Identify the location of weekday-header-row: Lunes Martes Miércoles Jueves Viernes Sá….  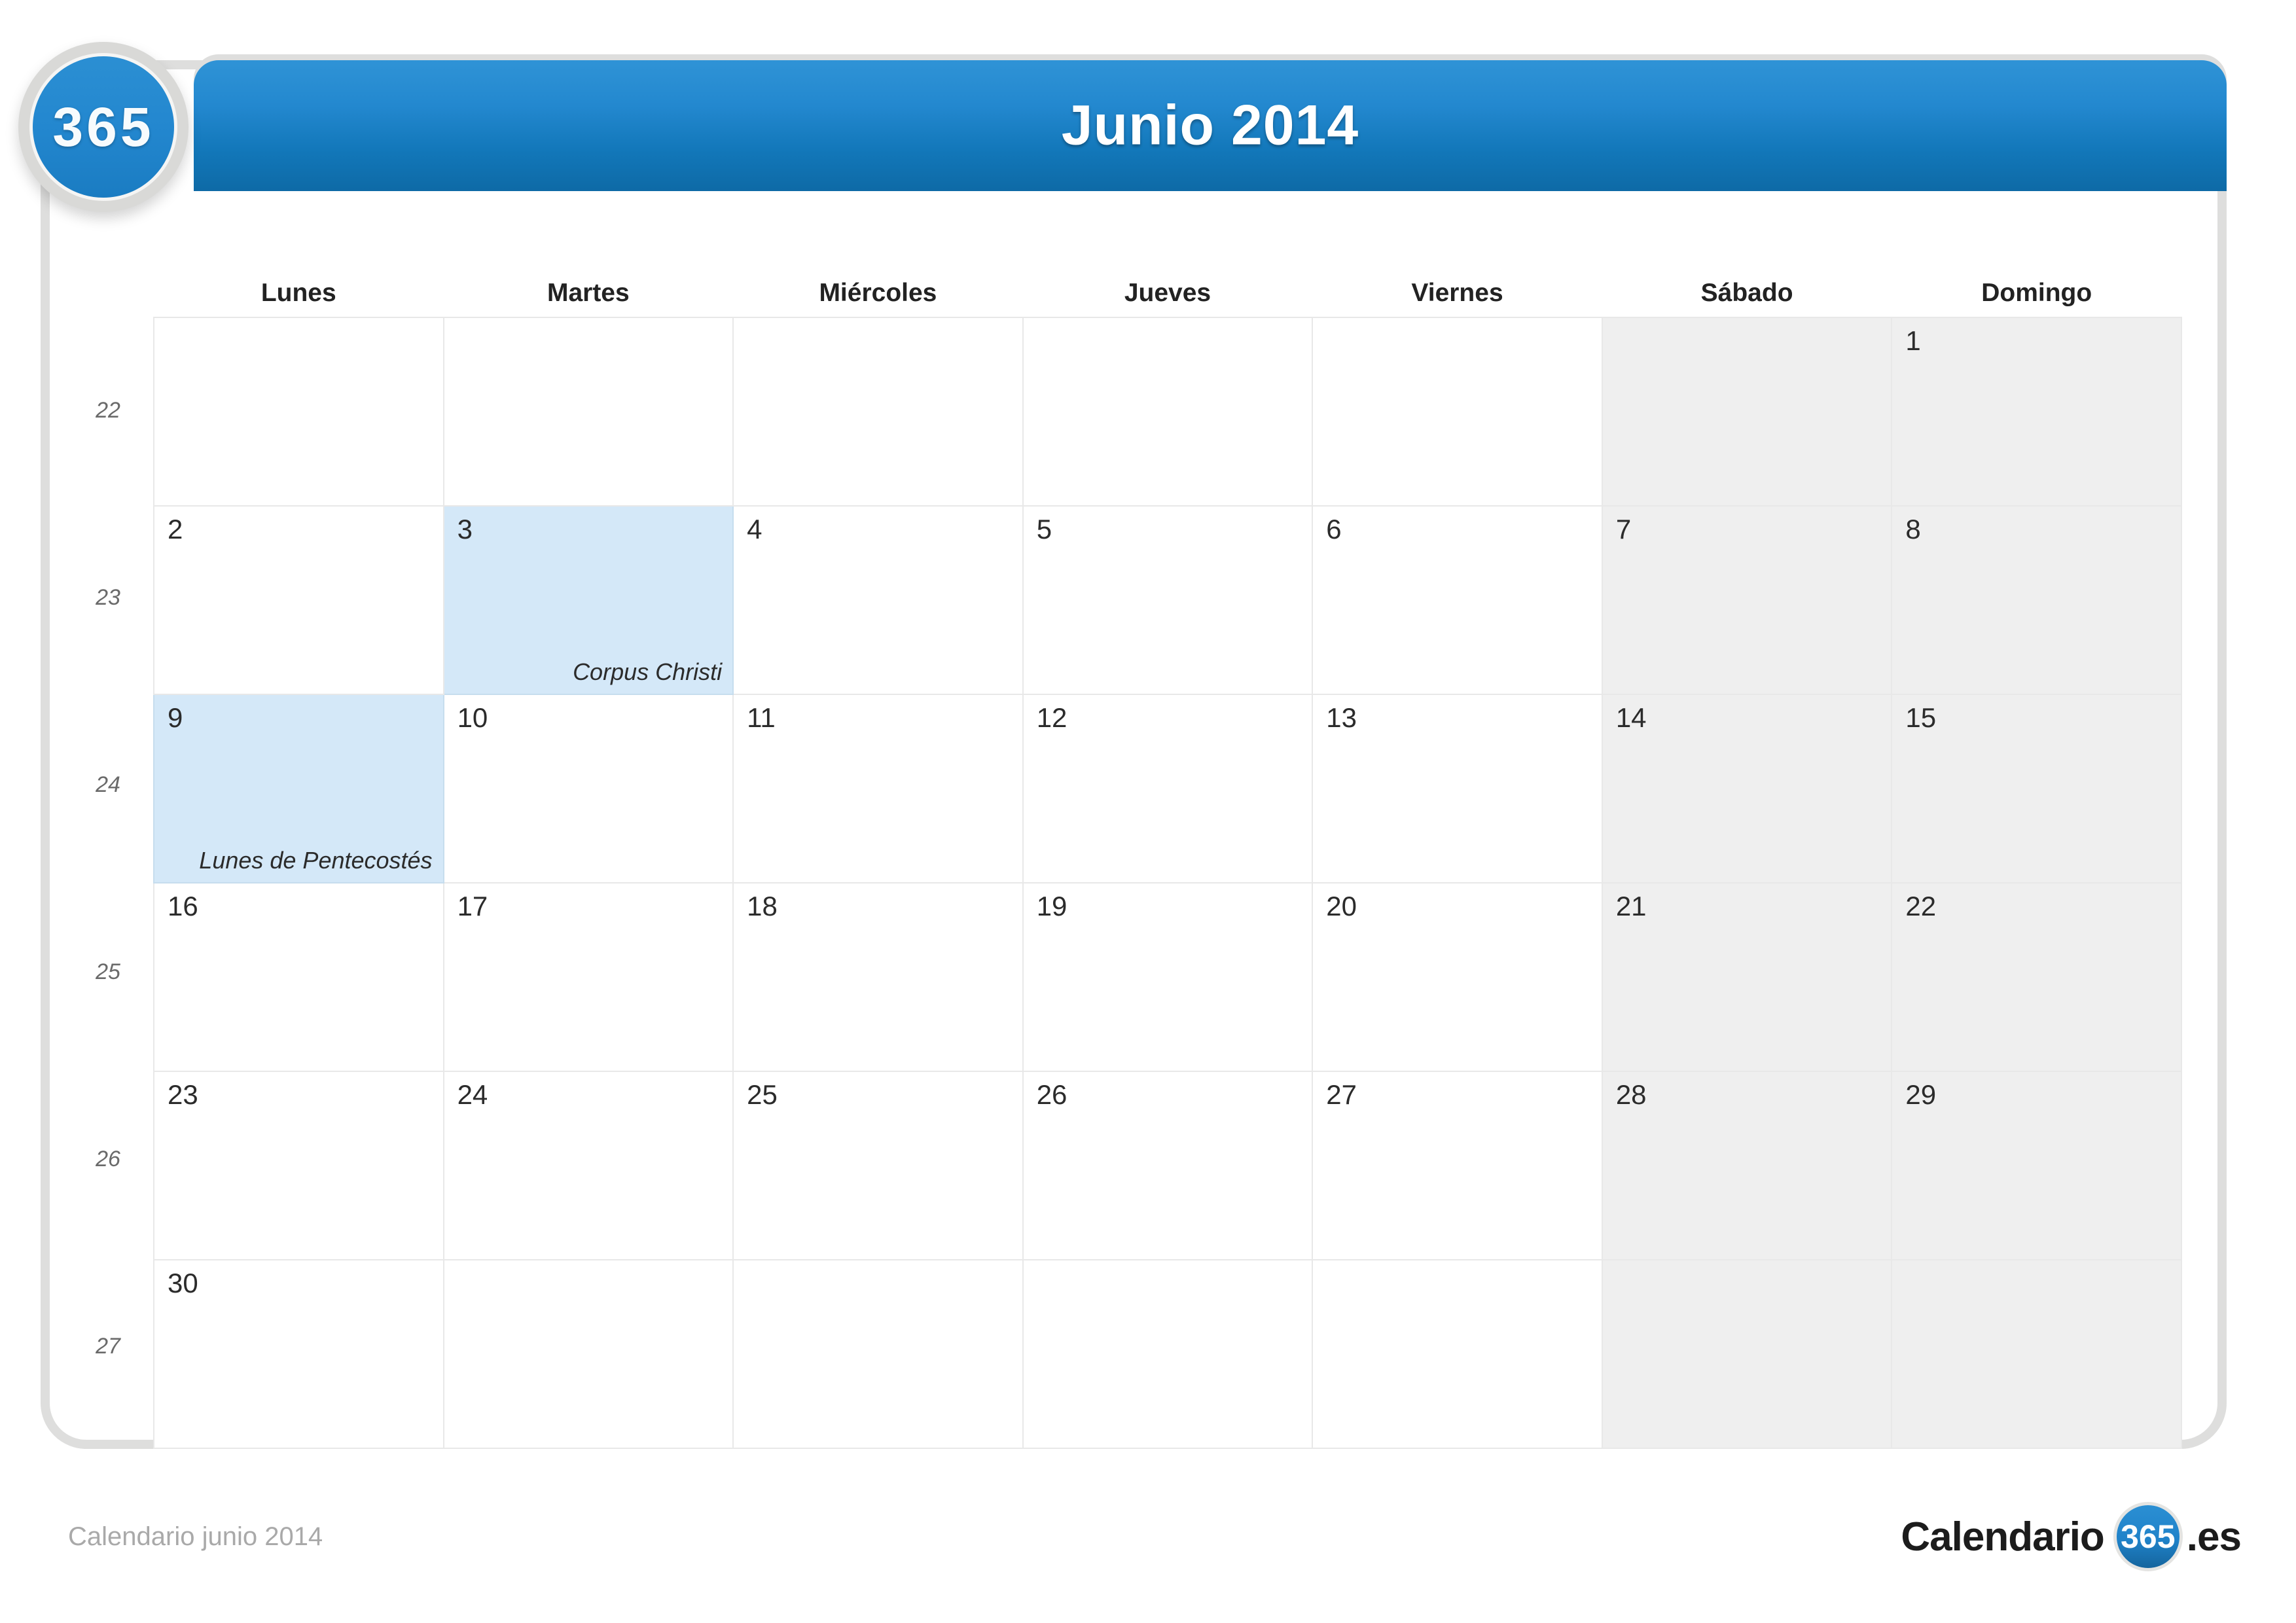
(1167, 289).